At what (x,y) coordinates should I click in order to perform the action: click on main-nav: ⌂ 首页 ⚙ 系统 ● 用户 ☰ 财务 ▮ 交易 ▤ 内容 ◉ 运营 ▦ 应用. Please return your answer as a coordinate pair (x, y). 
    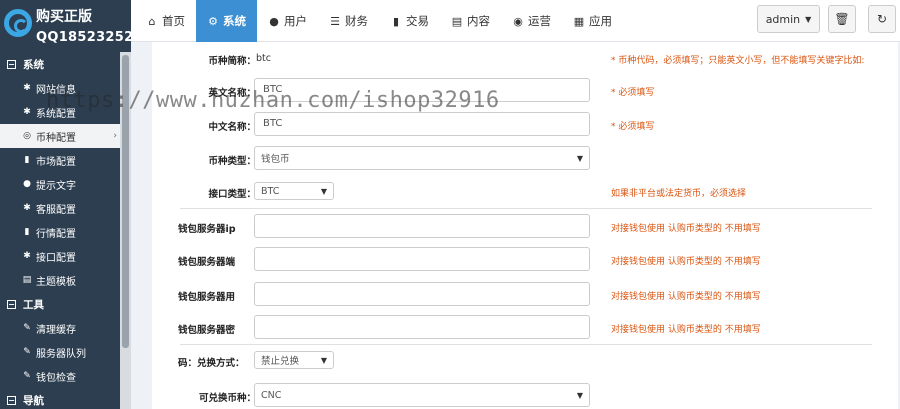
    Looking at the image, I should click on (379, 21).